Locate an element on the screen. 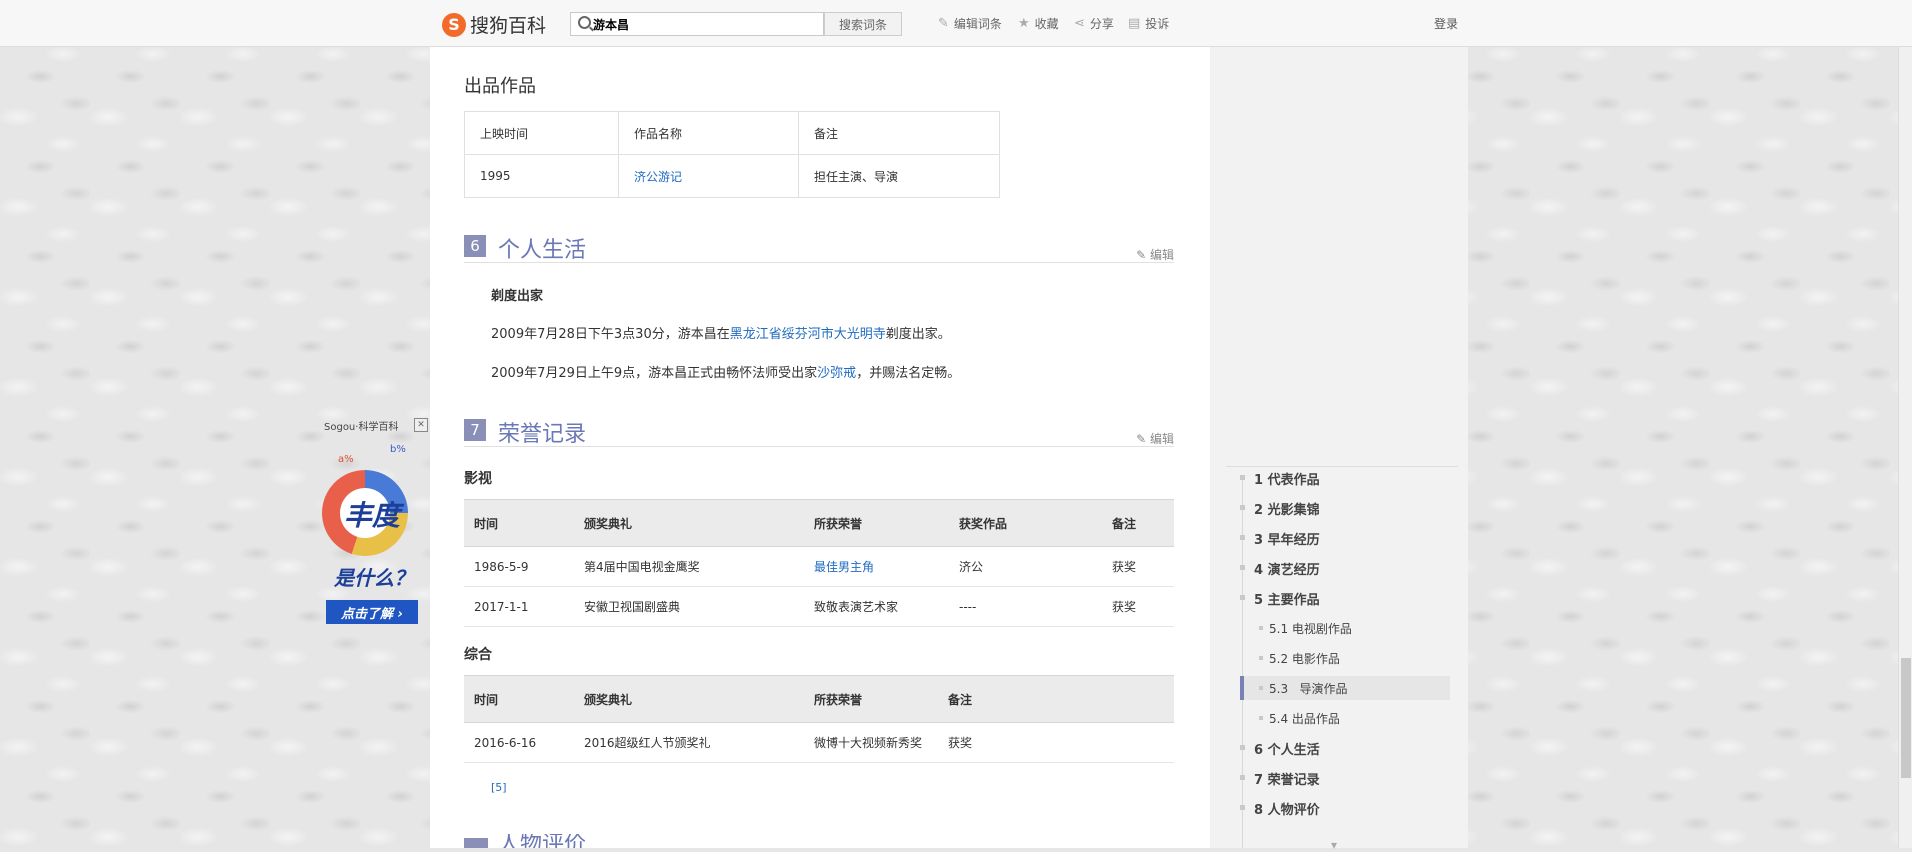  science-ad-banner: Sogou·科学百科 ✕ a% b% 丰度 是什么？ 点击了解 › is located at coordinates (374, 523).